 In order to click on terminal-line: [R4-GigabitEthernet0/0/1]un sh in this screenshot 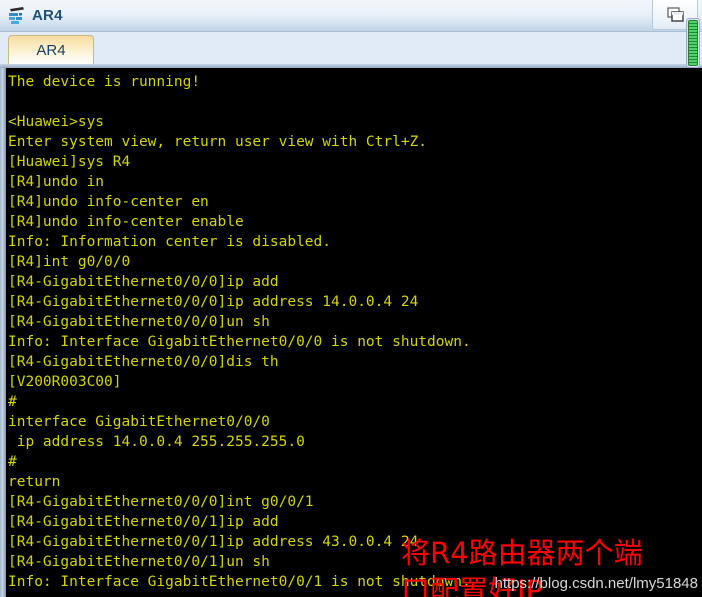, I will do `click(139, 562)`.